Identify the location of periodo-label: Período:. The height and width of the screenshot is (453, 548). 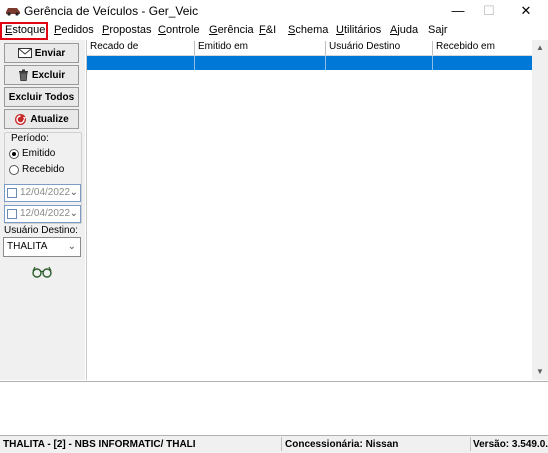
(30, 138).